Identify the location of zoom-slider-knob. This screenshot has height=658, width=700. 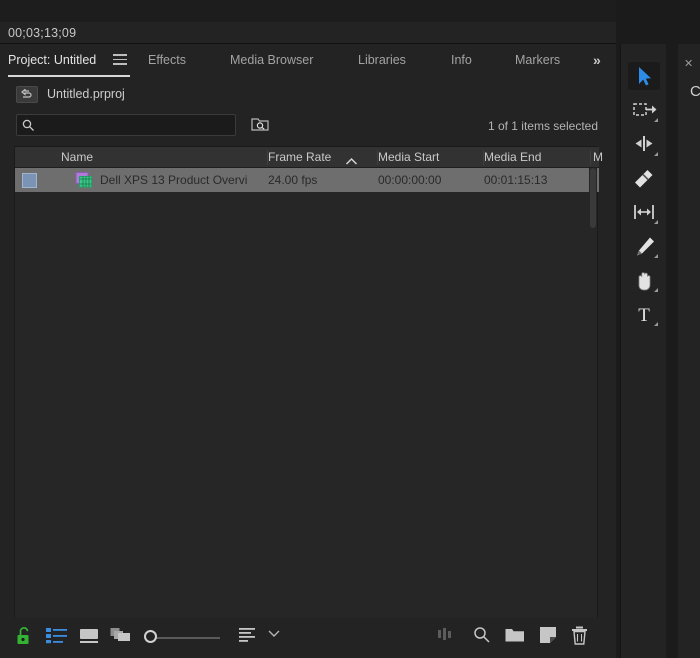
(150, 636).